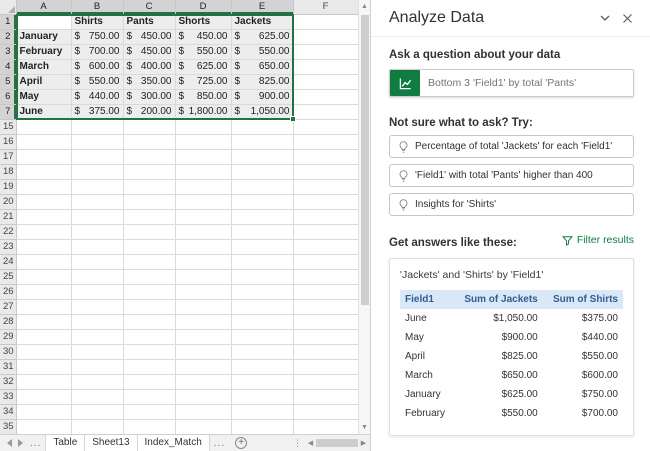 The image size is (650, 451). I want to click on cell-C25, so click(149, 277).